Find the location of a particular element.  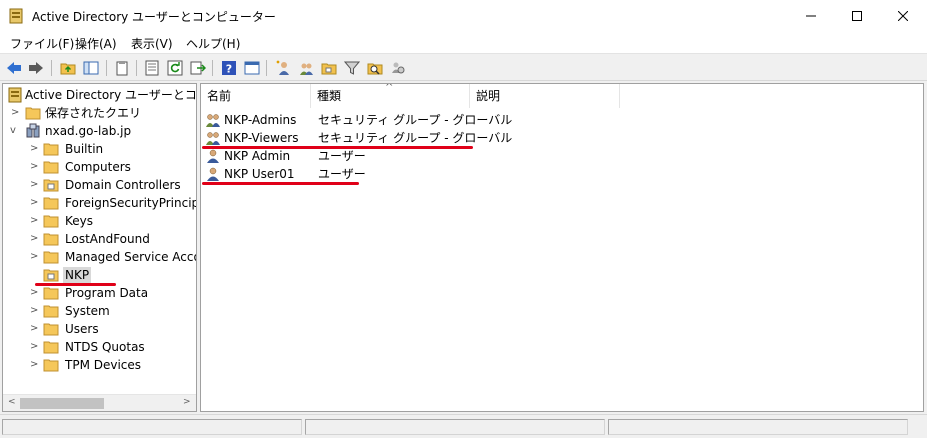

menu-view: 表示(V) is located at coordinates (152, 43).